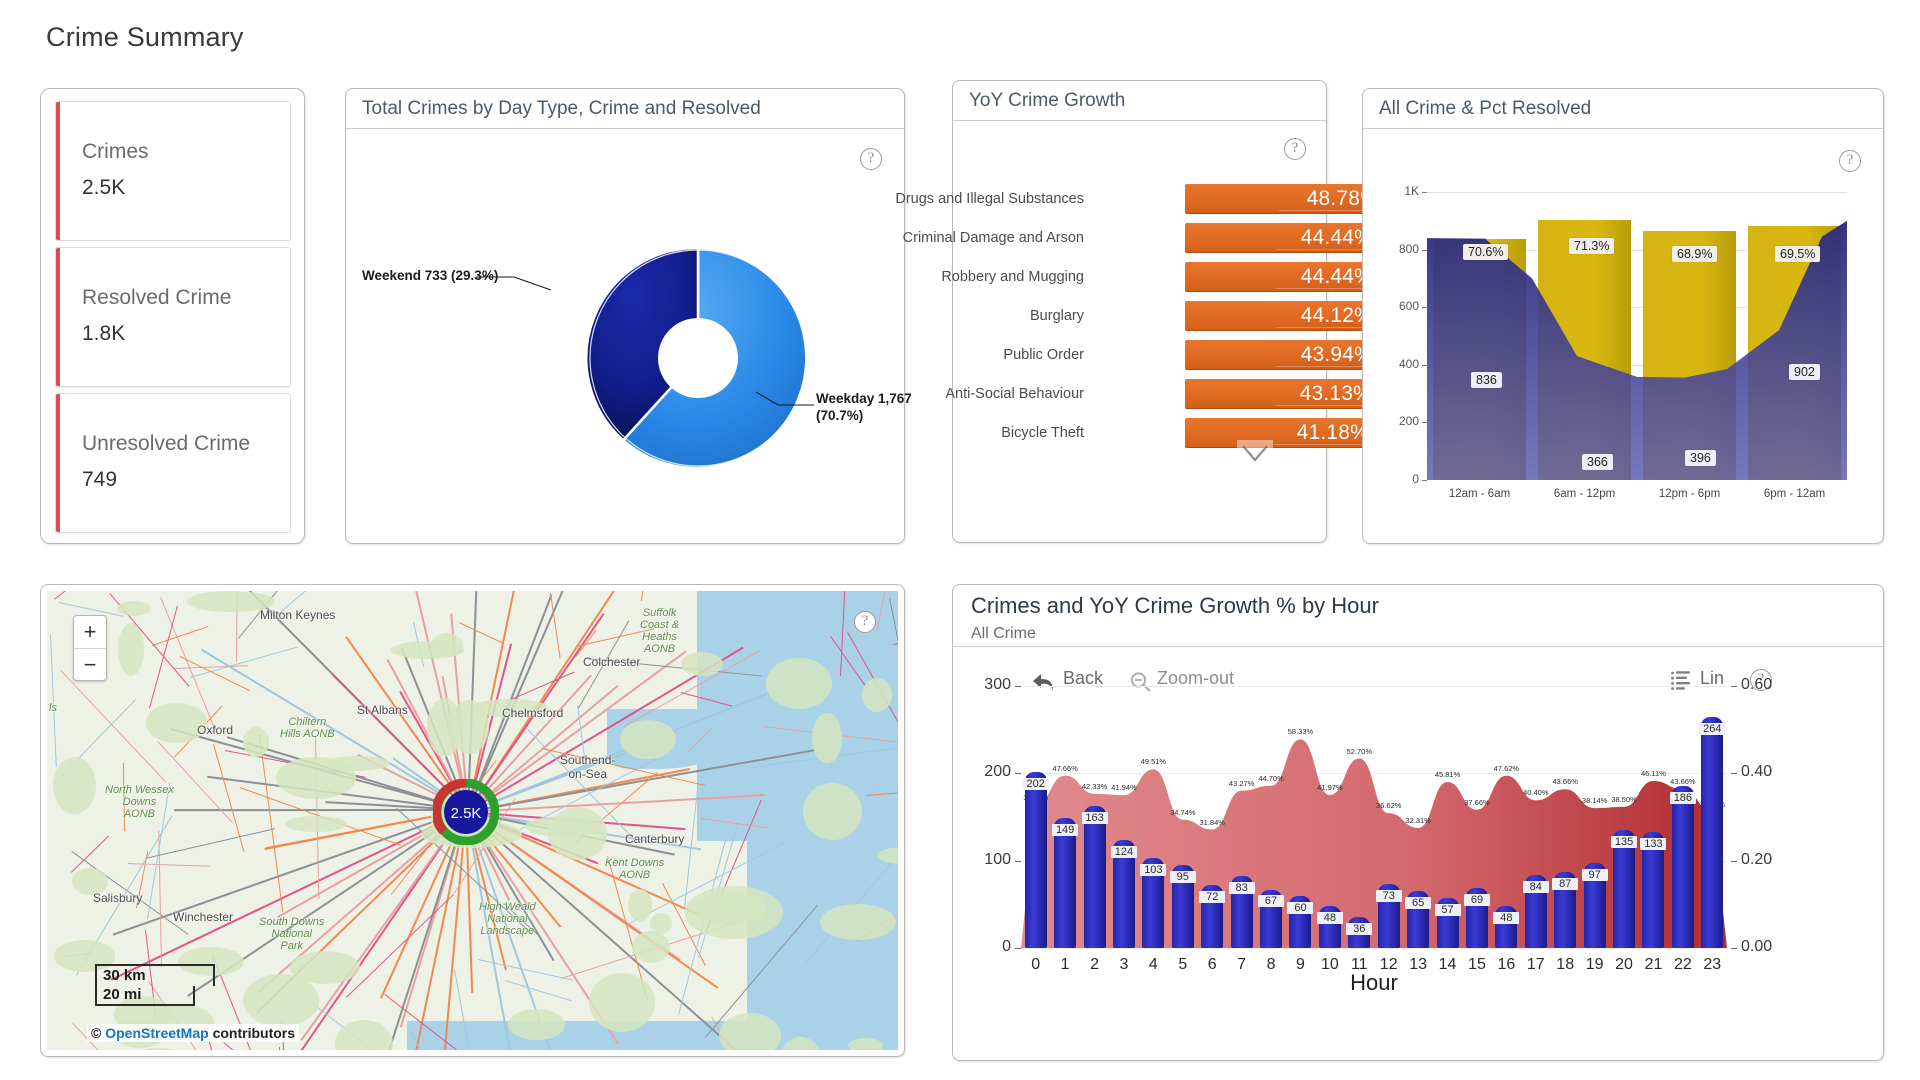  What do you see at coordinates (1153, 870) in the screenshot?
I see `hour-bar-label: 103` at bounding box center [1153, 870].